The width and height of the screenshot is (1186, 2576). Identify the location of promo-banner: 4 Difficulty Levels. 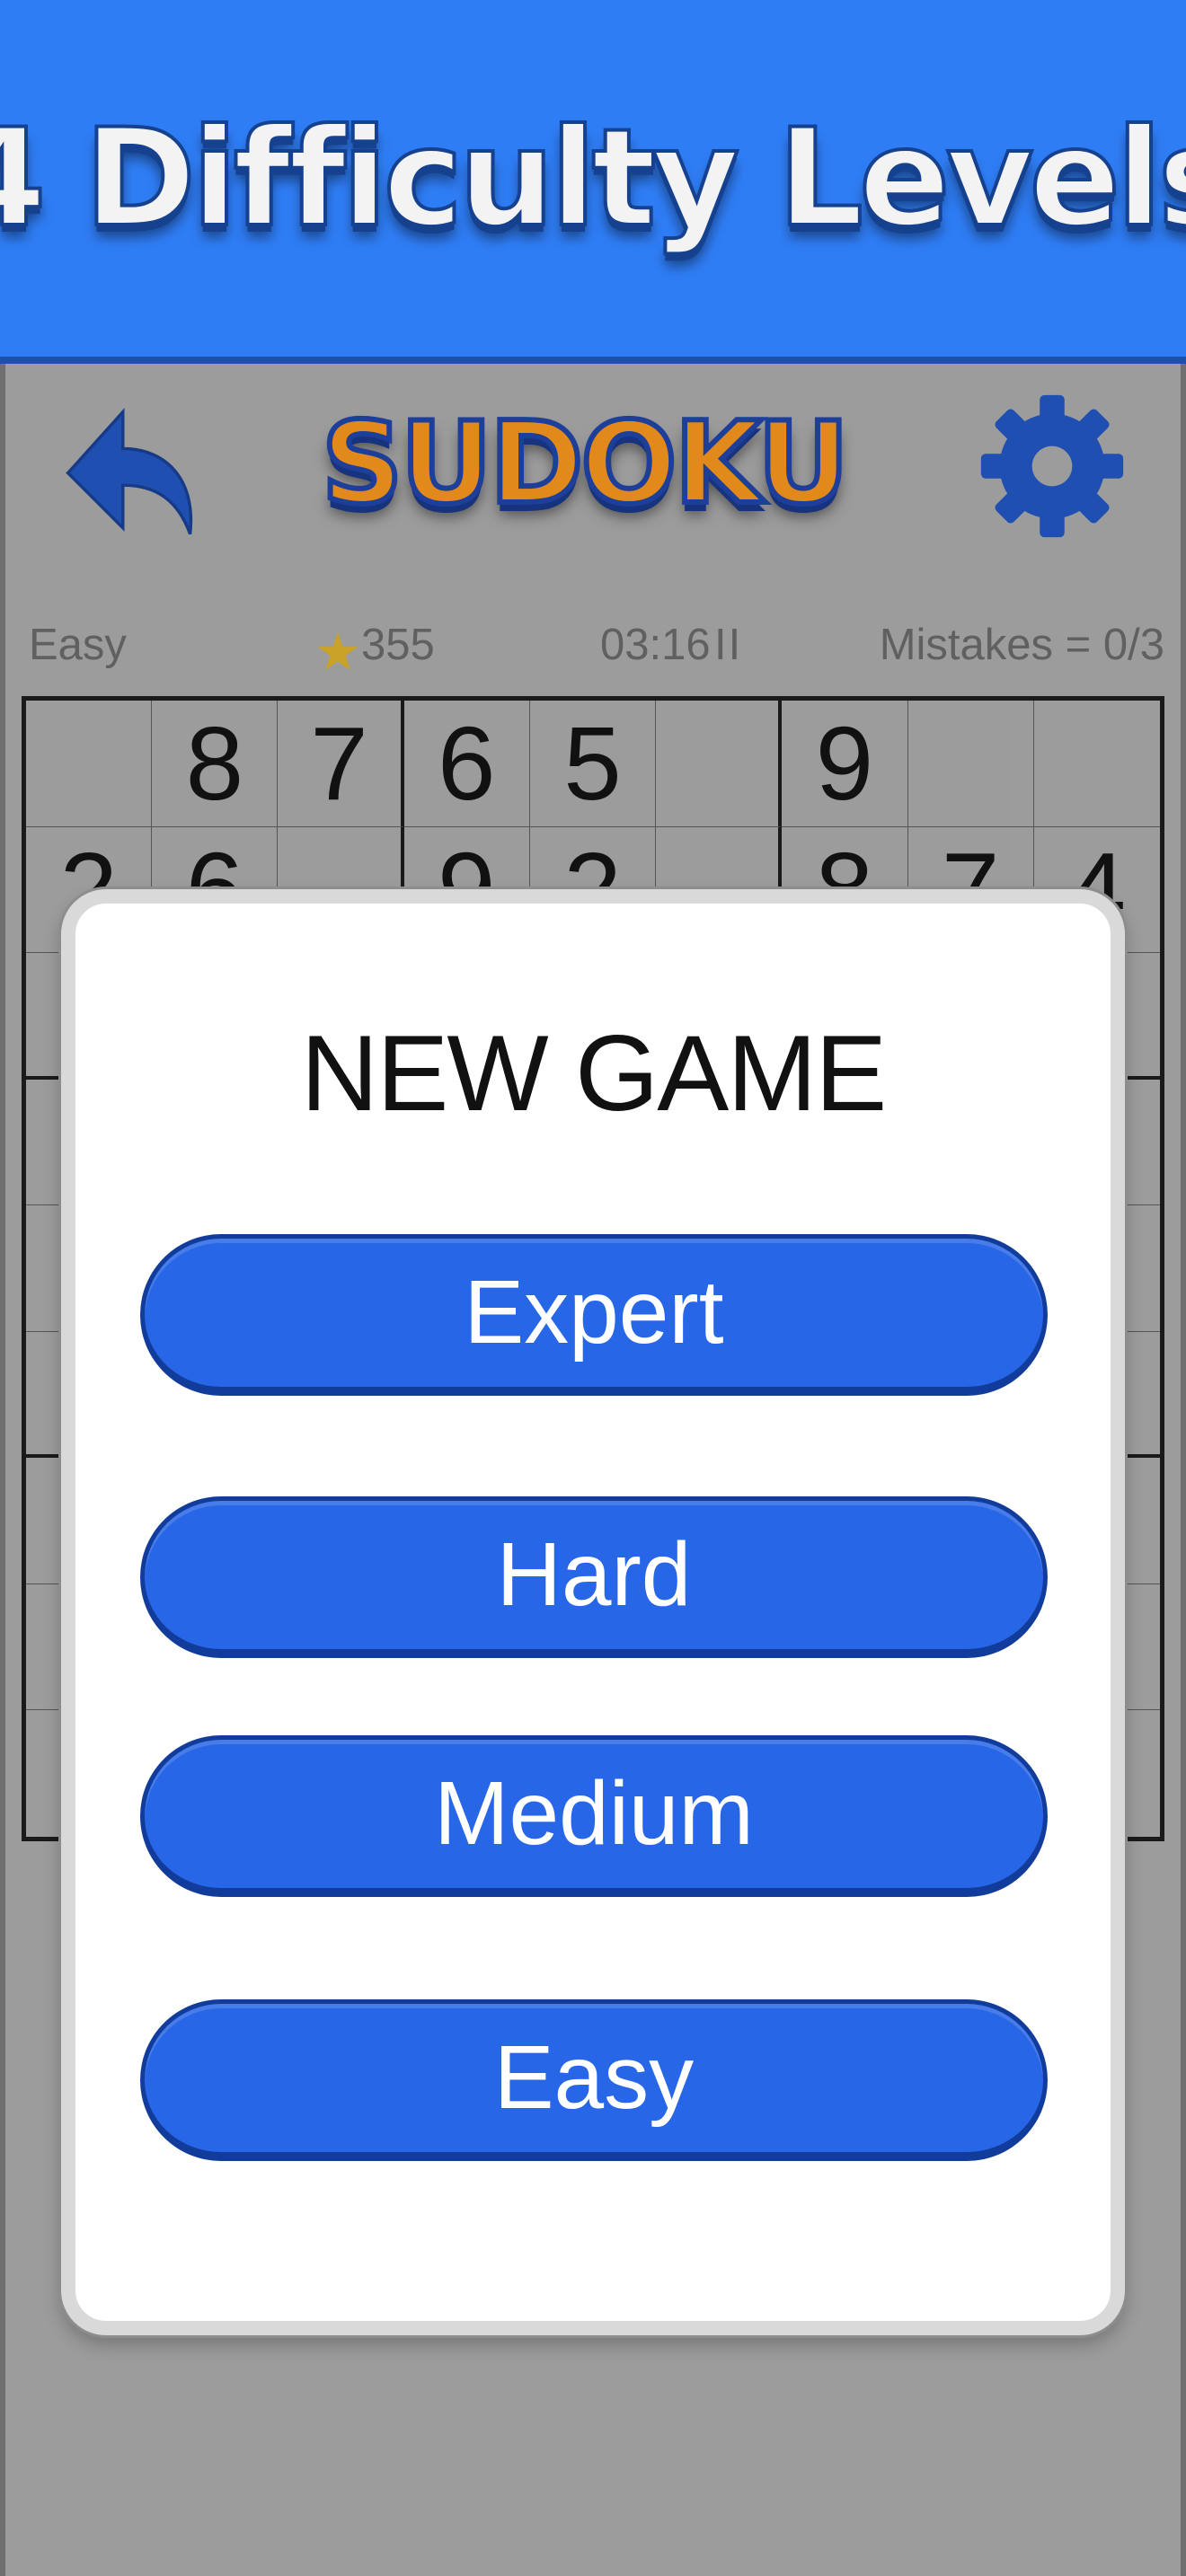
(593, 182).